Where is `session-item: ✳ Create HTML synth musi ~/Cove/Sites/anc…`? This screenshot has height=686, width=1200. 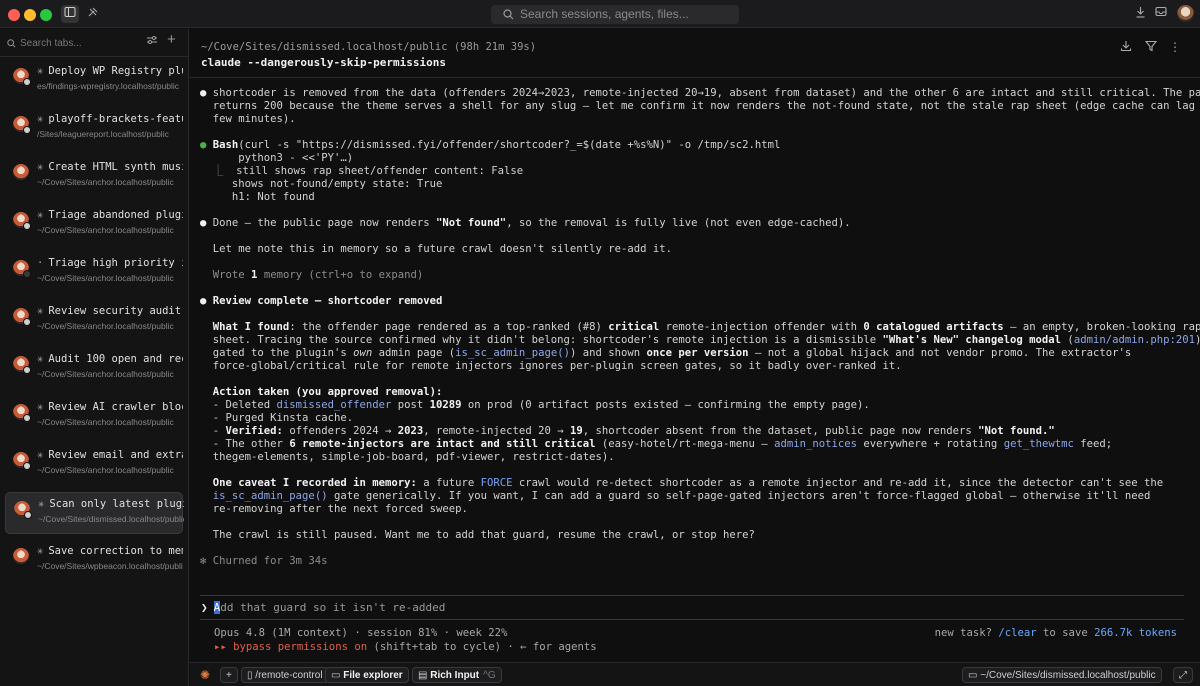
session-item: ✳ Create HTML synth musi ~/Cove/Sites/anc… is located at coordinates (94, 177).